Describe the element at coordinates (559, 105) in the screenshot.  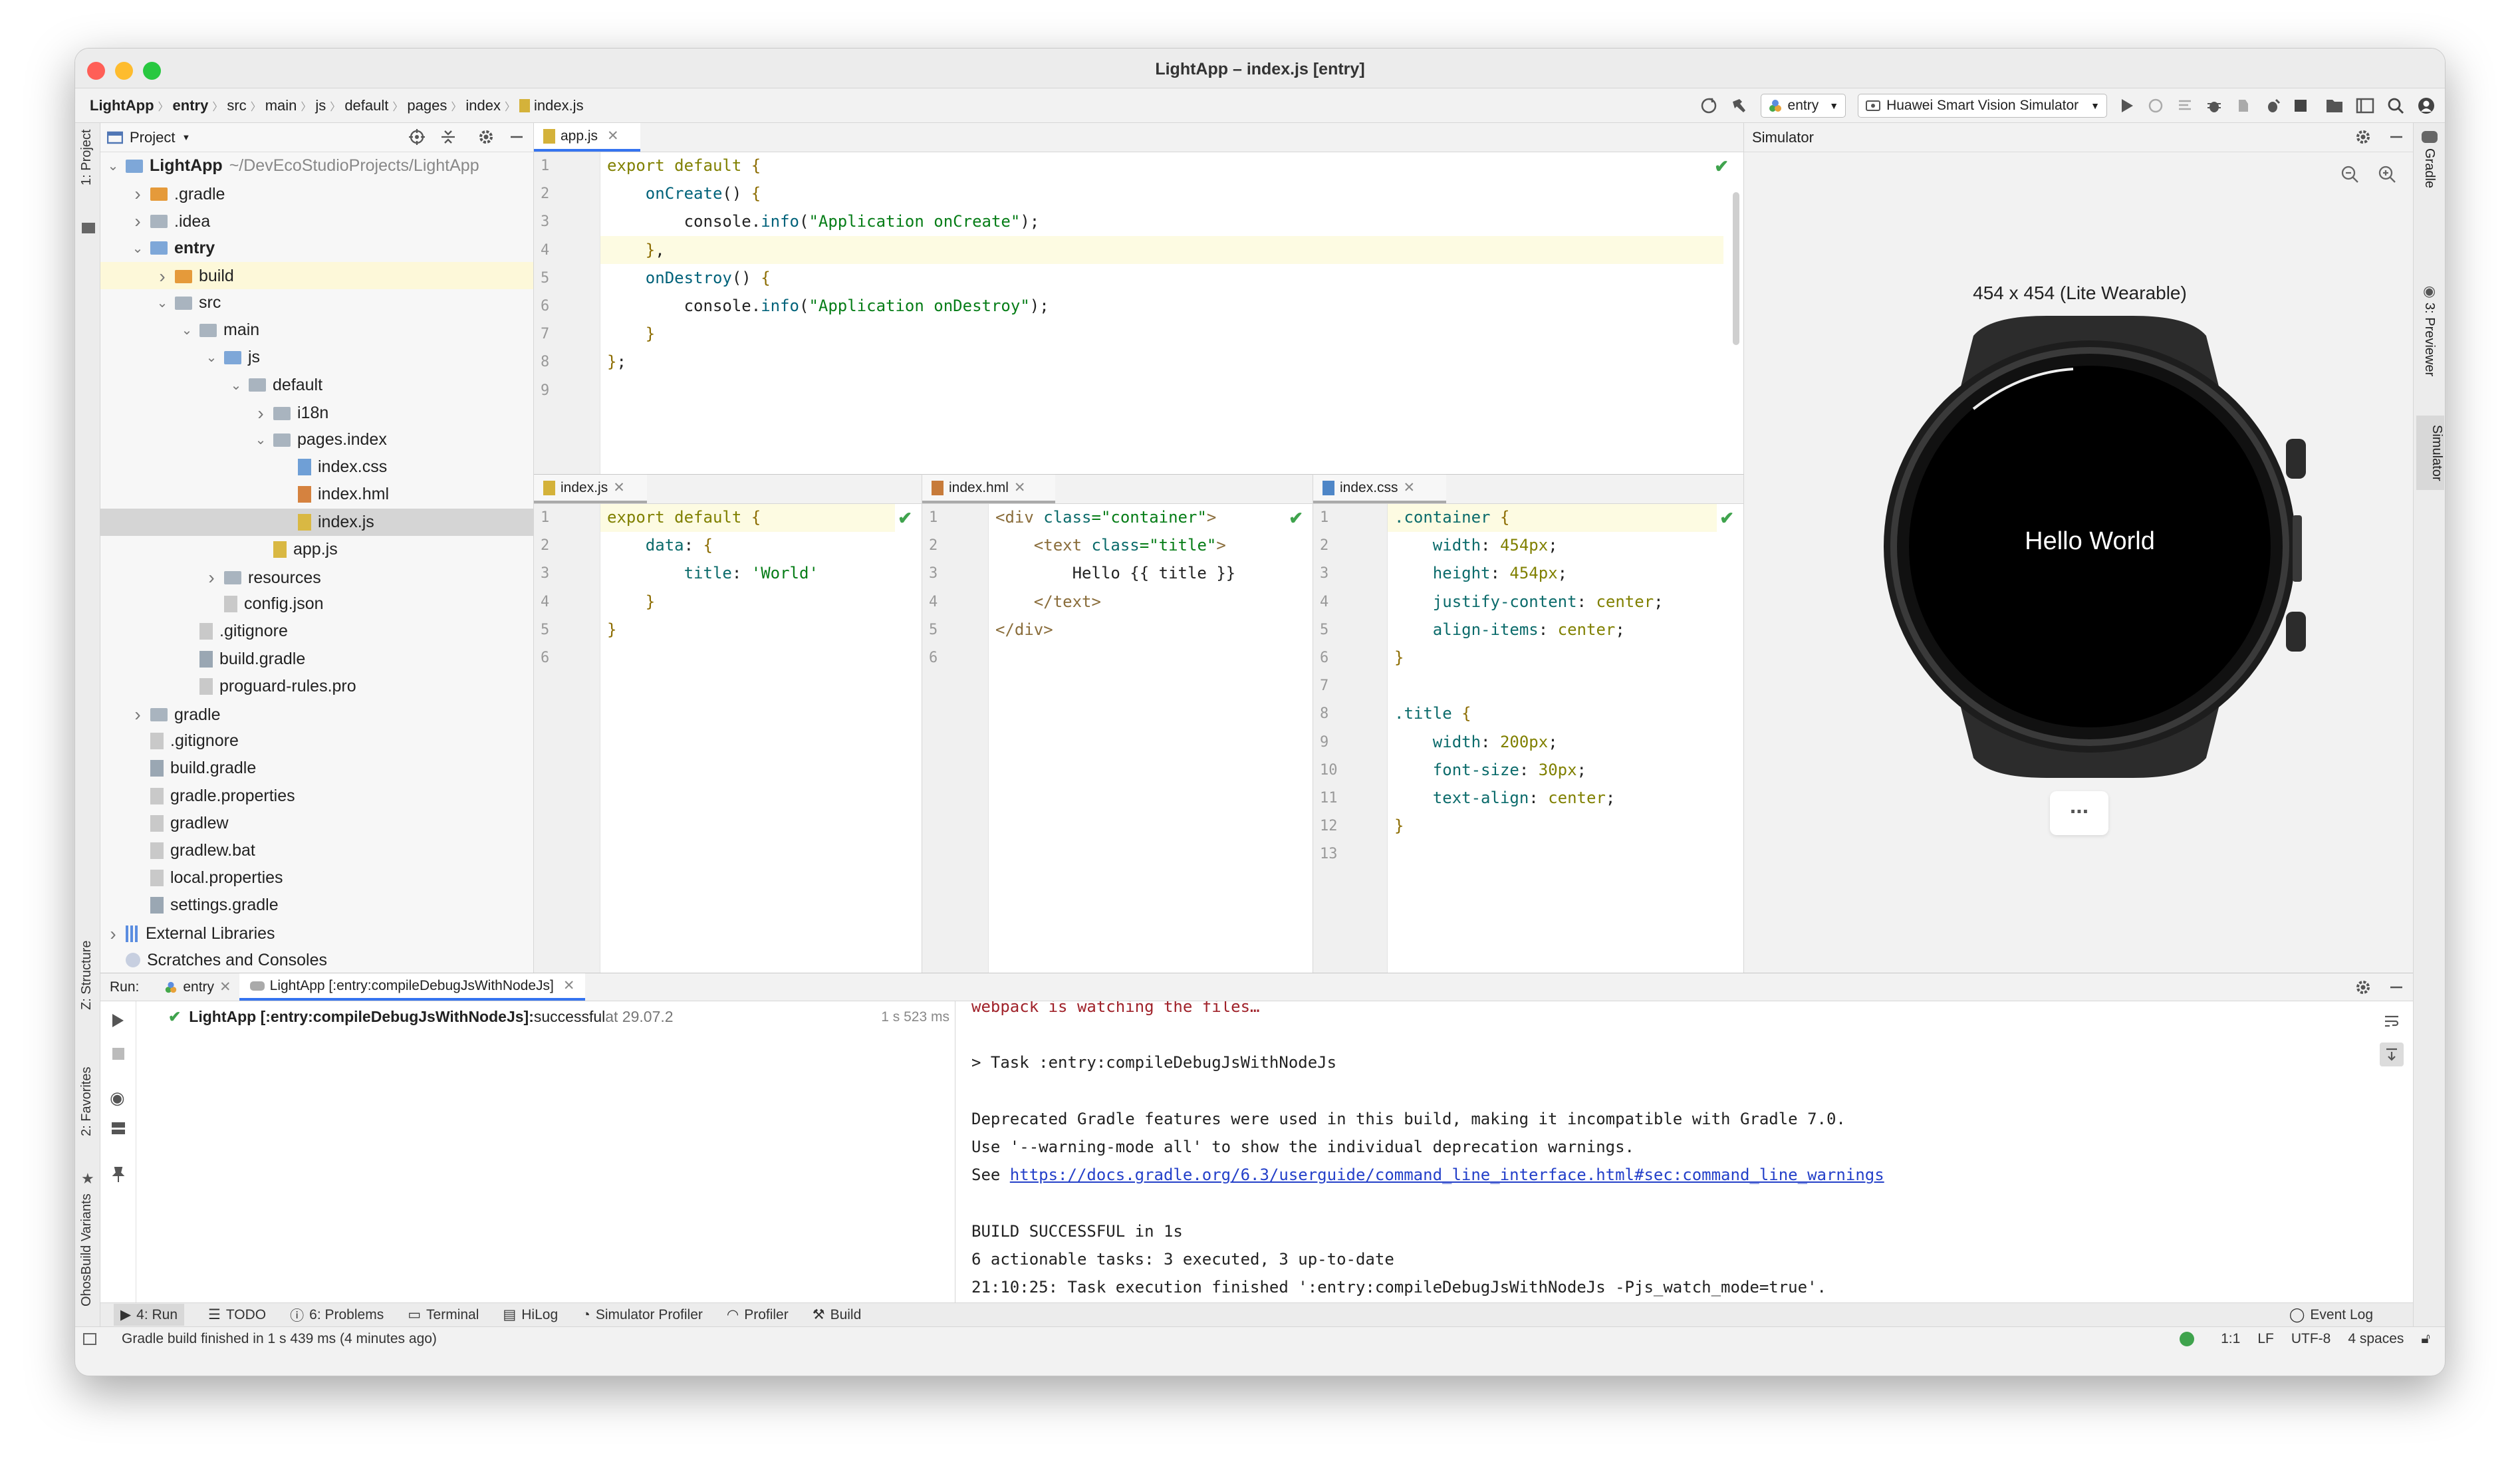
I see `breadcrumb-item: index.js` at that location.